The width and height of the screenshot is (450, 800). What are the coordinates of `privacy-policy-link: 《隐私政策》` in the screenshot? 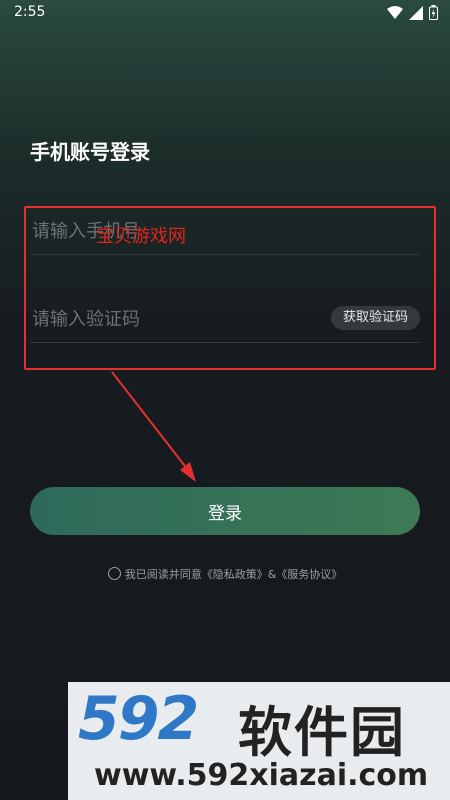 It's located at (235, 574).